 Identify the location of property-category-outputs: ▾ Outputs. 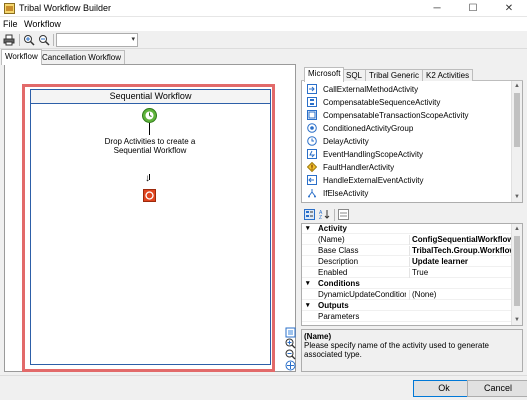
(407, 306).